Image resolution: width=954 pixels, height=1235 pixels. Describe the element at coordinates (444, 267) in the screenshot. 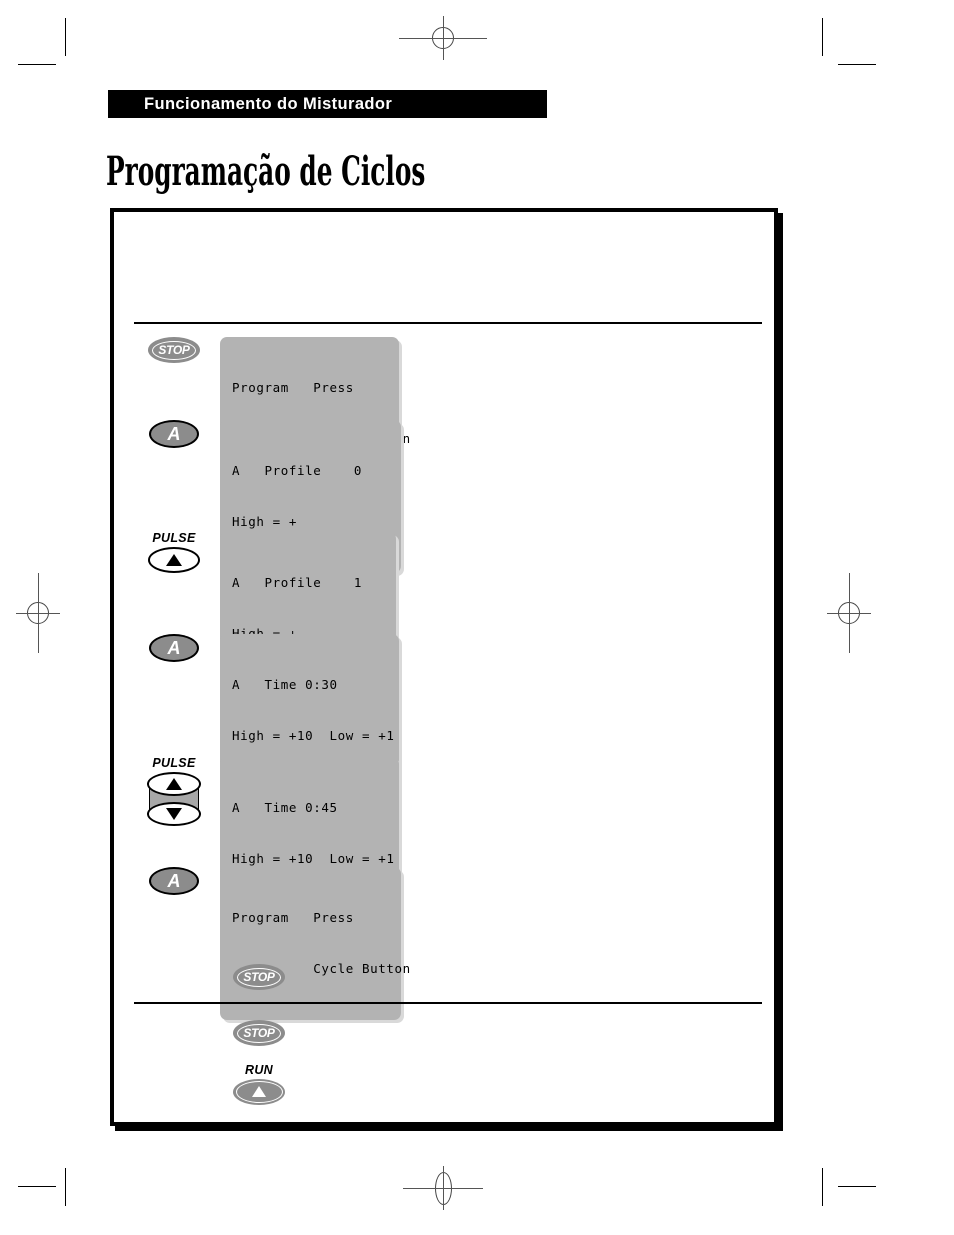

I see `intro-text-area` at that location.